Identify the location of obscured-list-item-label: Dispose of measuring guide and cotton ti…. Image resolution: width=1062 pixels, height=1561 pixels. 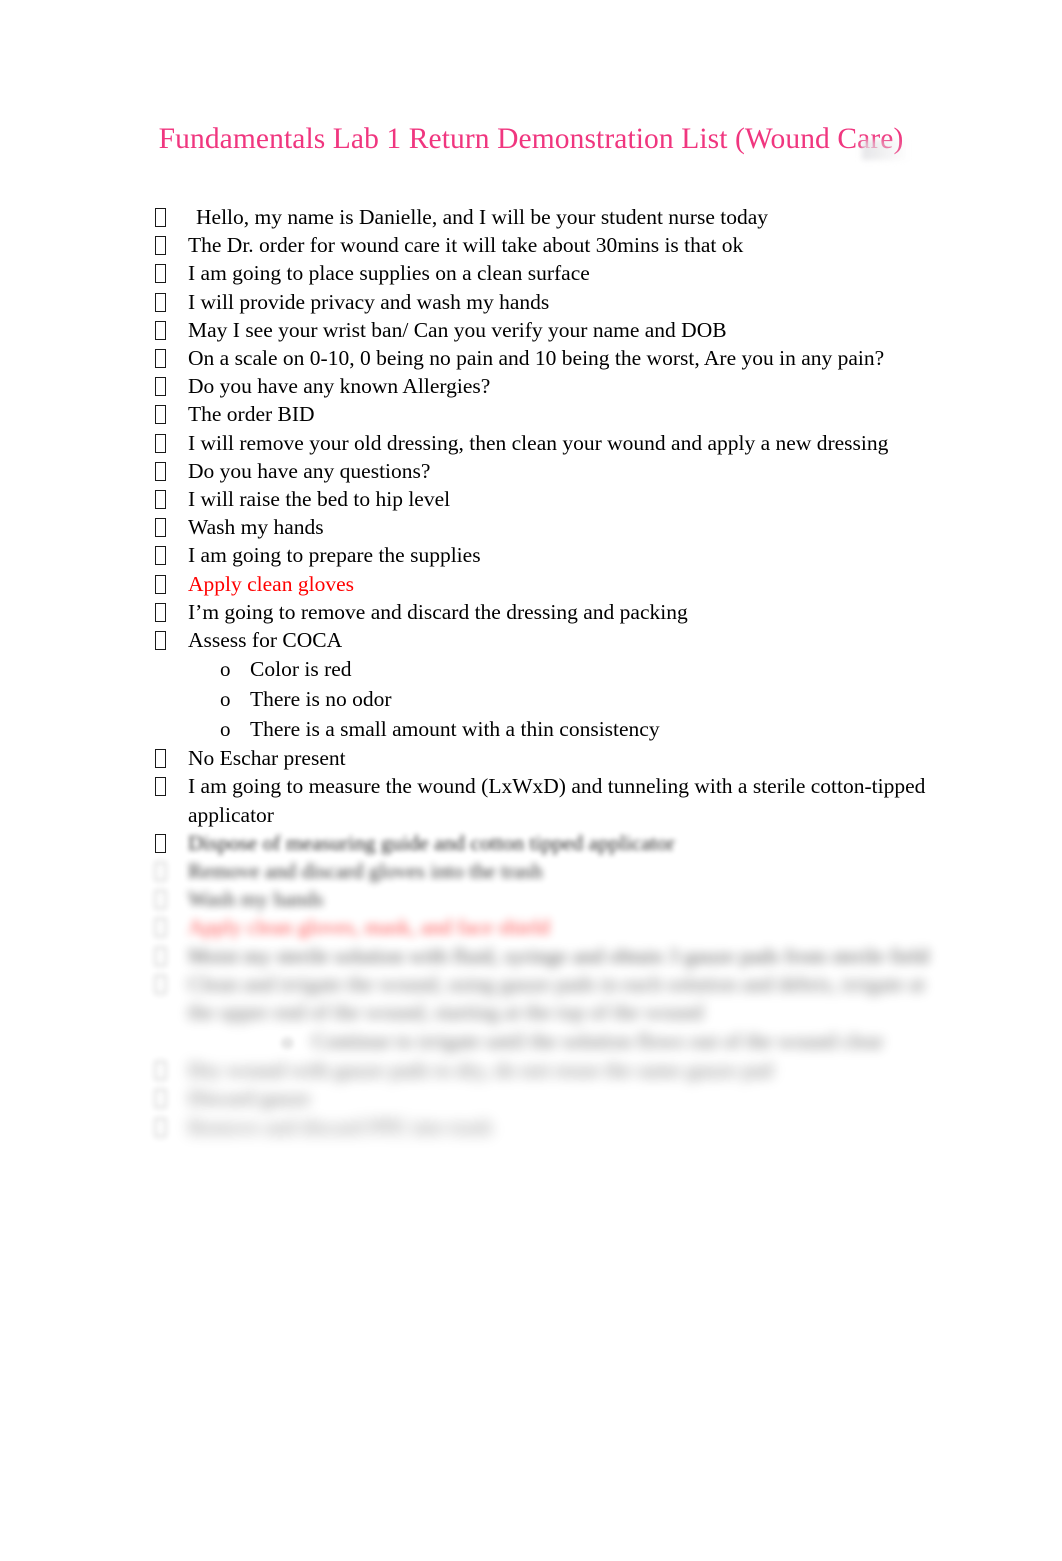
(431, 842).